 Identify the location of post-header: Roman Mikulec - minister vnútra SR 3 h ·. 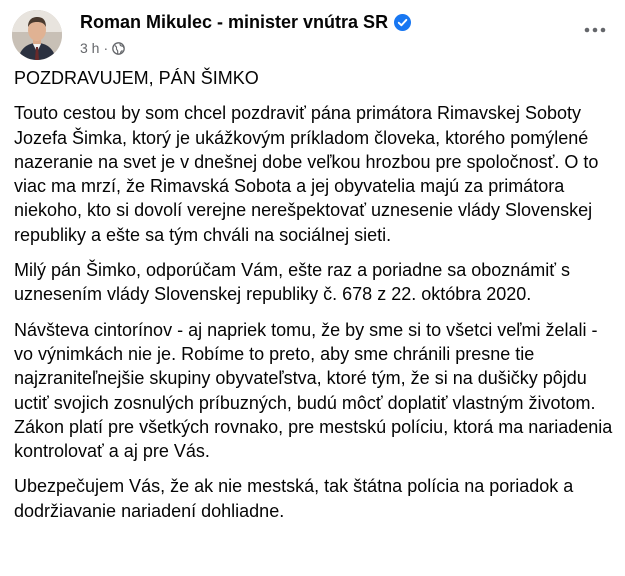
(312, 34).